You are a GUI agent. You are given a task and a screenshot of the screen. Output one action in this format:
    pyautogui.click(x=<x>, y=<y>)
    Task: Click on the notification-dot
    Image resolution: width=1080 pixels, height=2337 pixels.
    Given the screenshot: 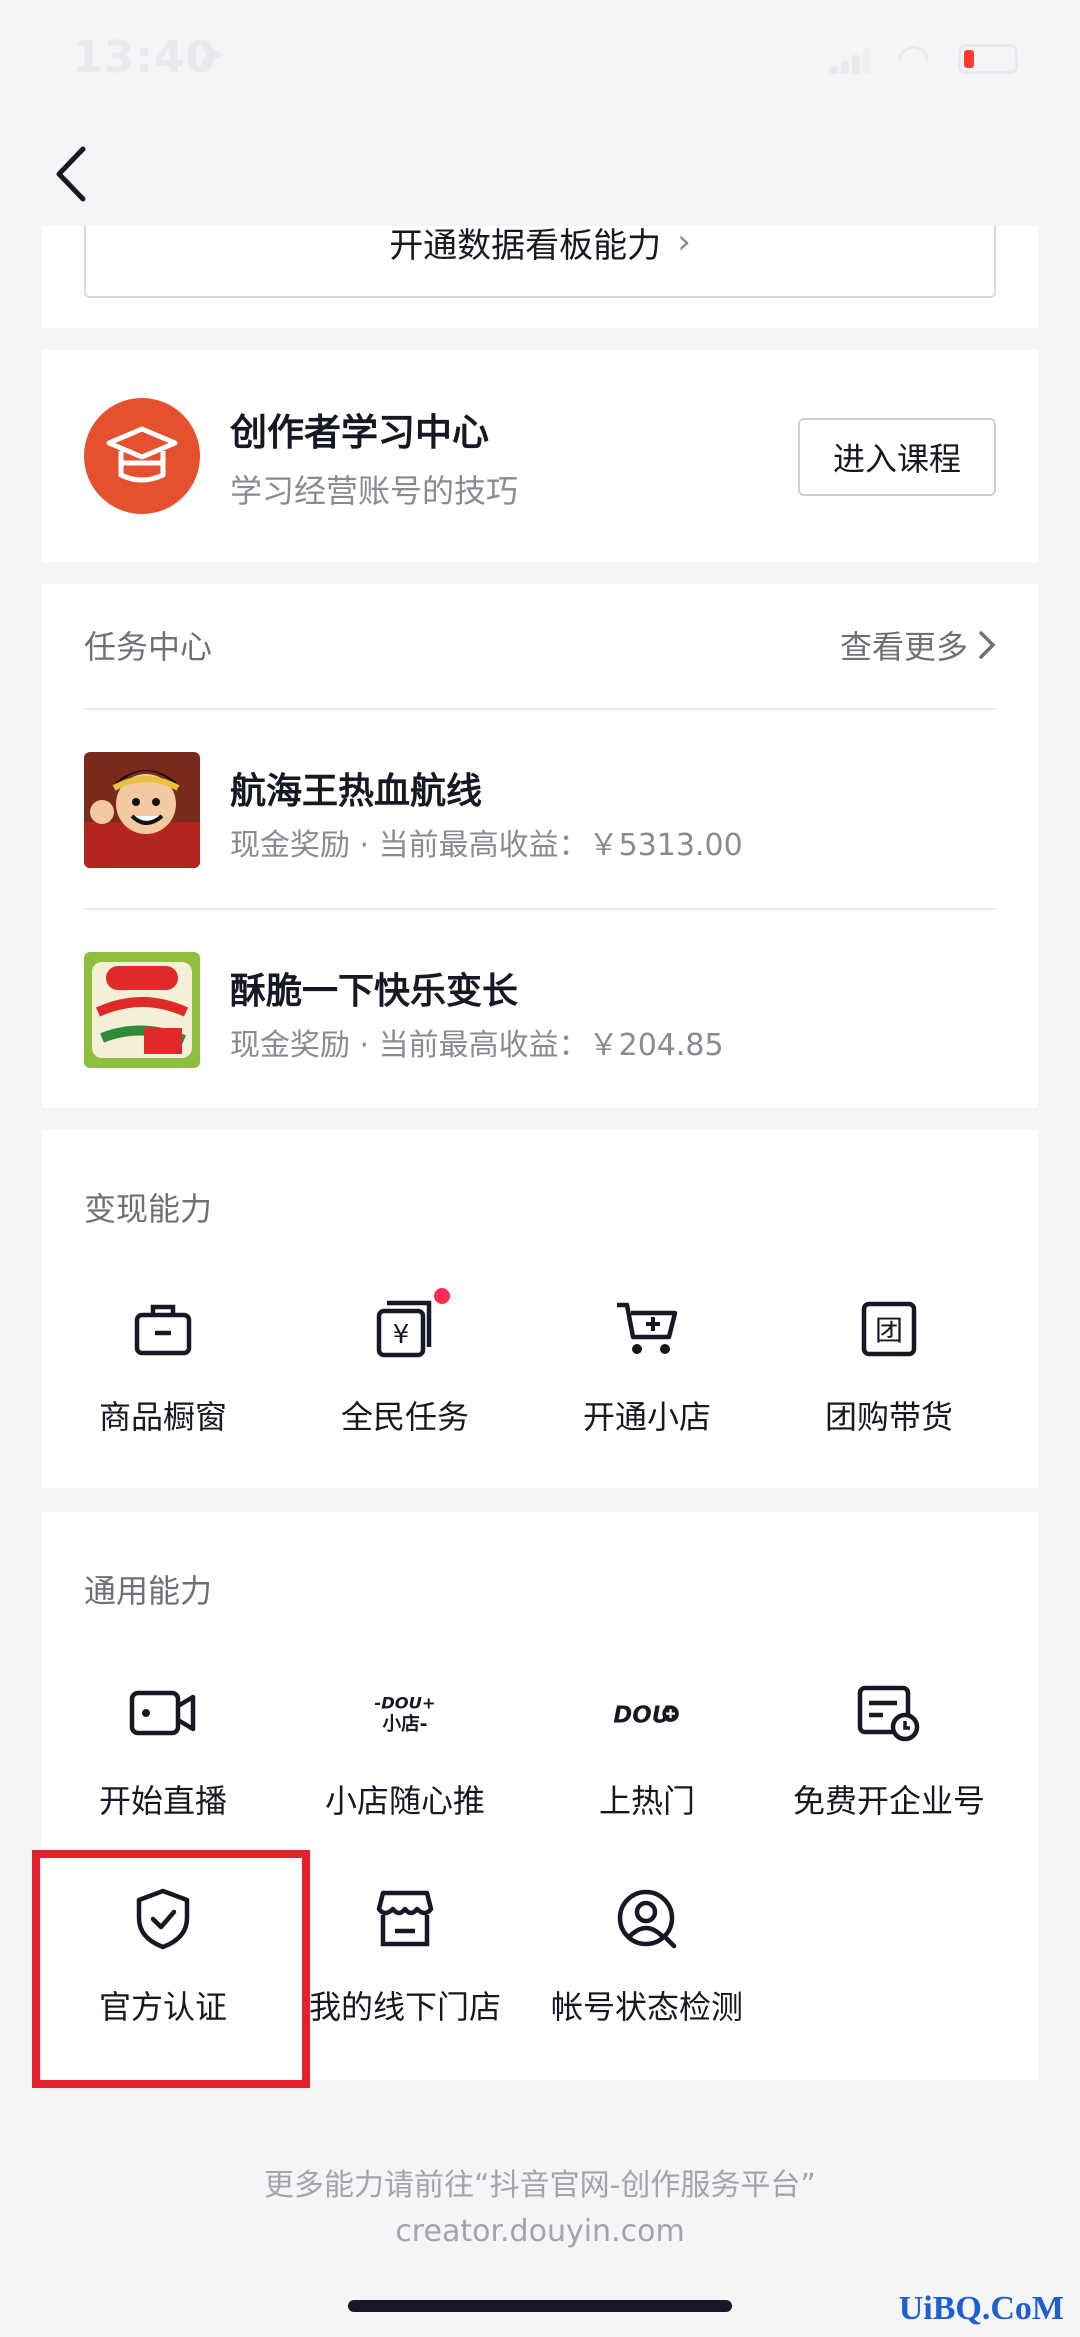 What is the action you would take?
    pyautogui.click(x=442, y=1296)
    